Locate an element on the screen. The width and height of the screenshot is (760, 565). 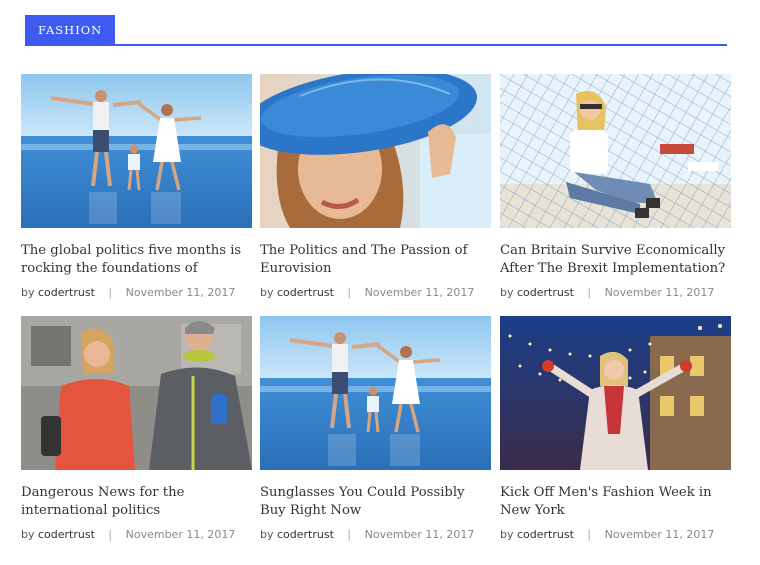
article-title: Kick Off Men's Fashion Week in New York is located at coordinates (615, 503).